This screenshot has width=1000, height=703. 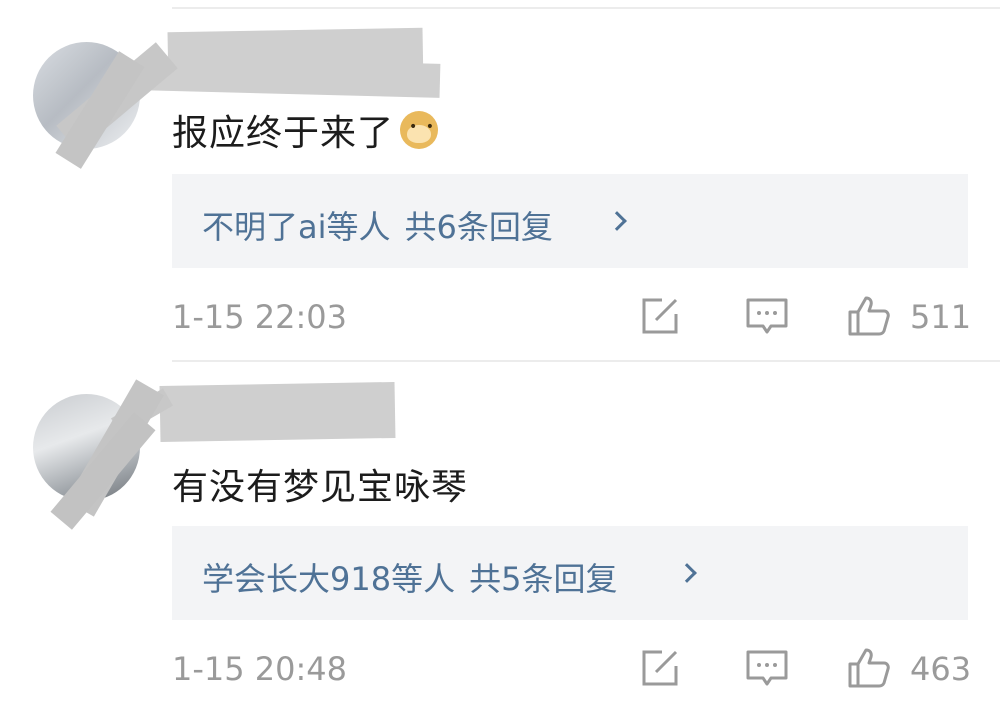 I want to click on comment-footer: 1-15 20:48 463, so click(x=571, y=668).